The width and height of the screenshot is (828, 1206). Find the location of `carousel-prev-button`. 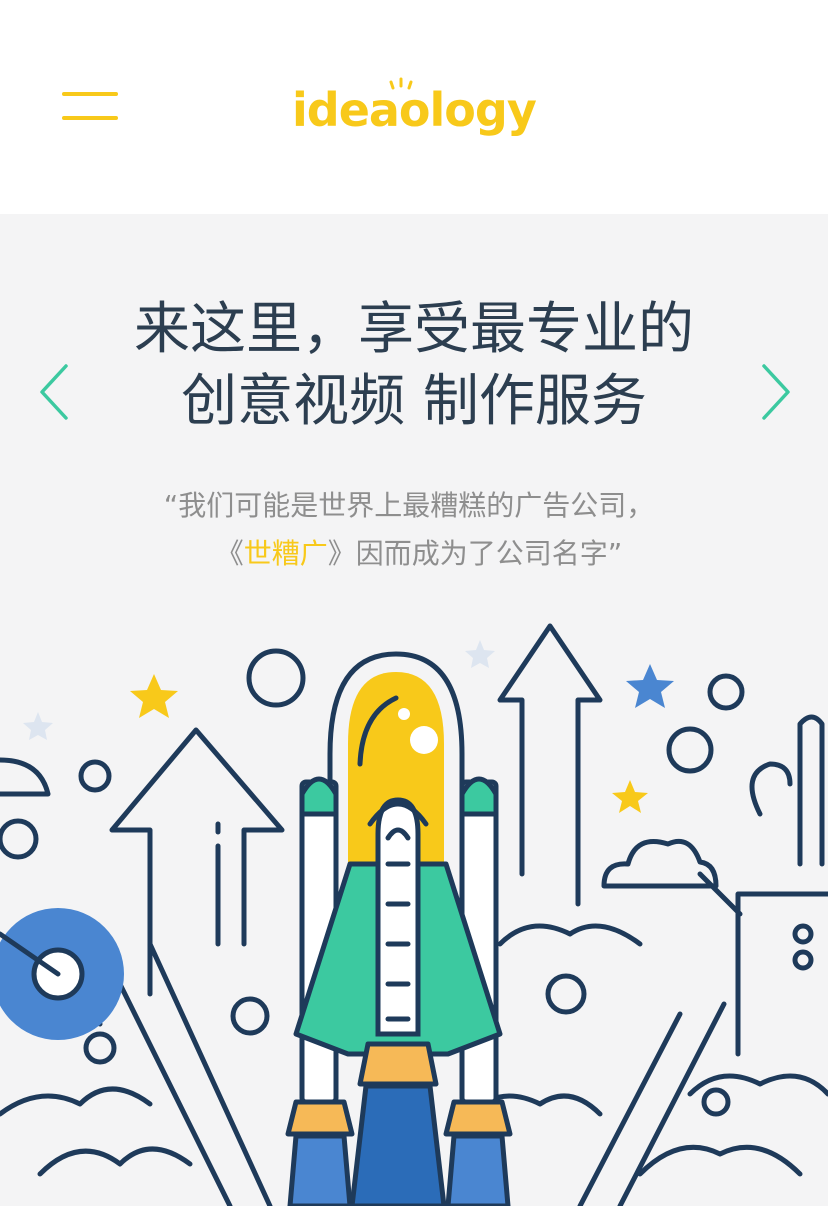

carousel-prev-button is located at coordinates (56, 392).